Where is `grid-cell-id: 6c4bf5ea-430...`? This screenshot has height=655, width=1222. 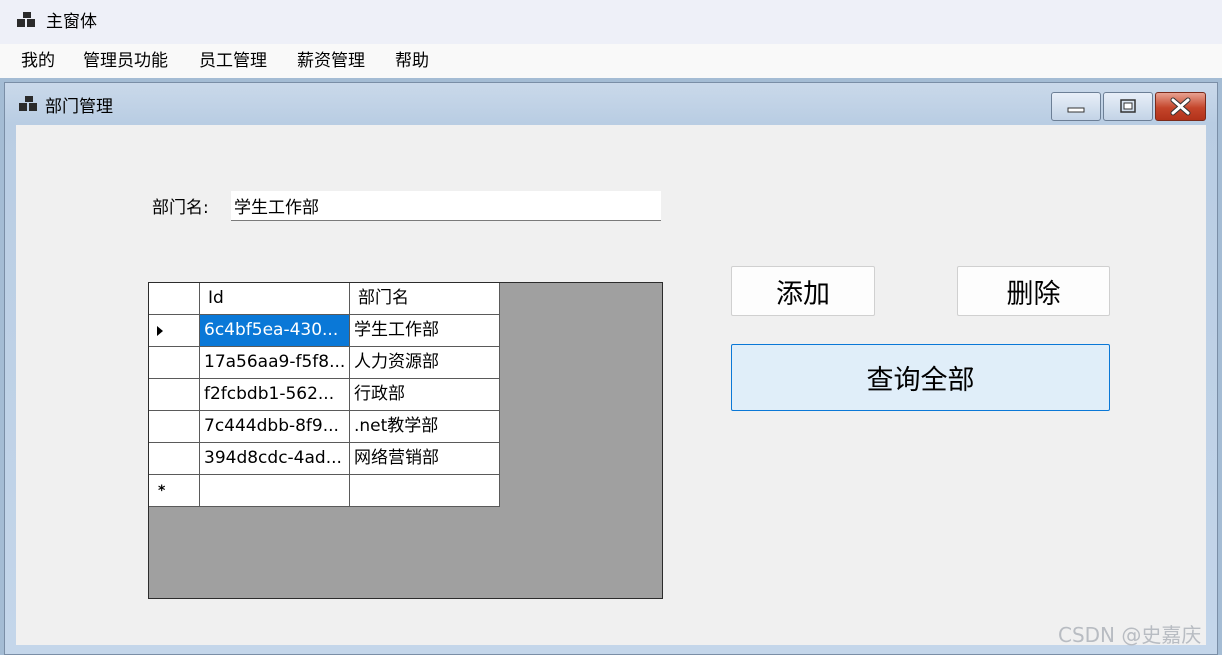 grid-cell-id: 6c4bf5ea-430... is located at coordinates (275, 331).